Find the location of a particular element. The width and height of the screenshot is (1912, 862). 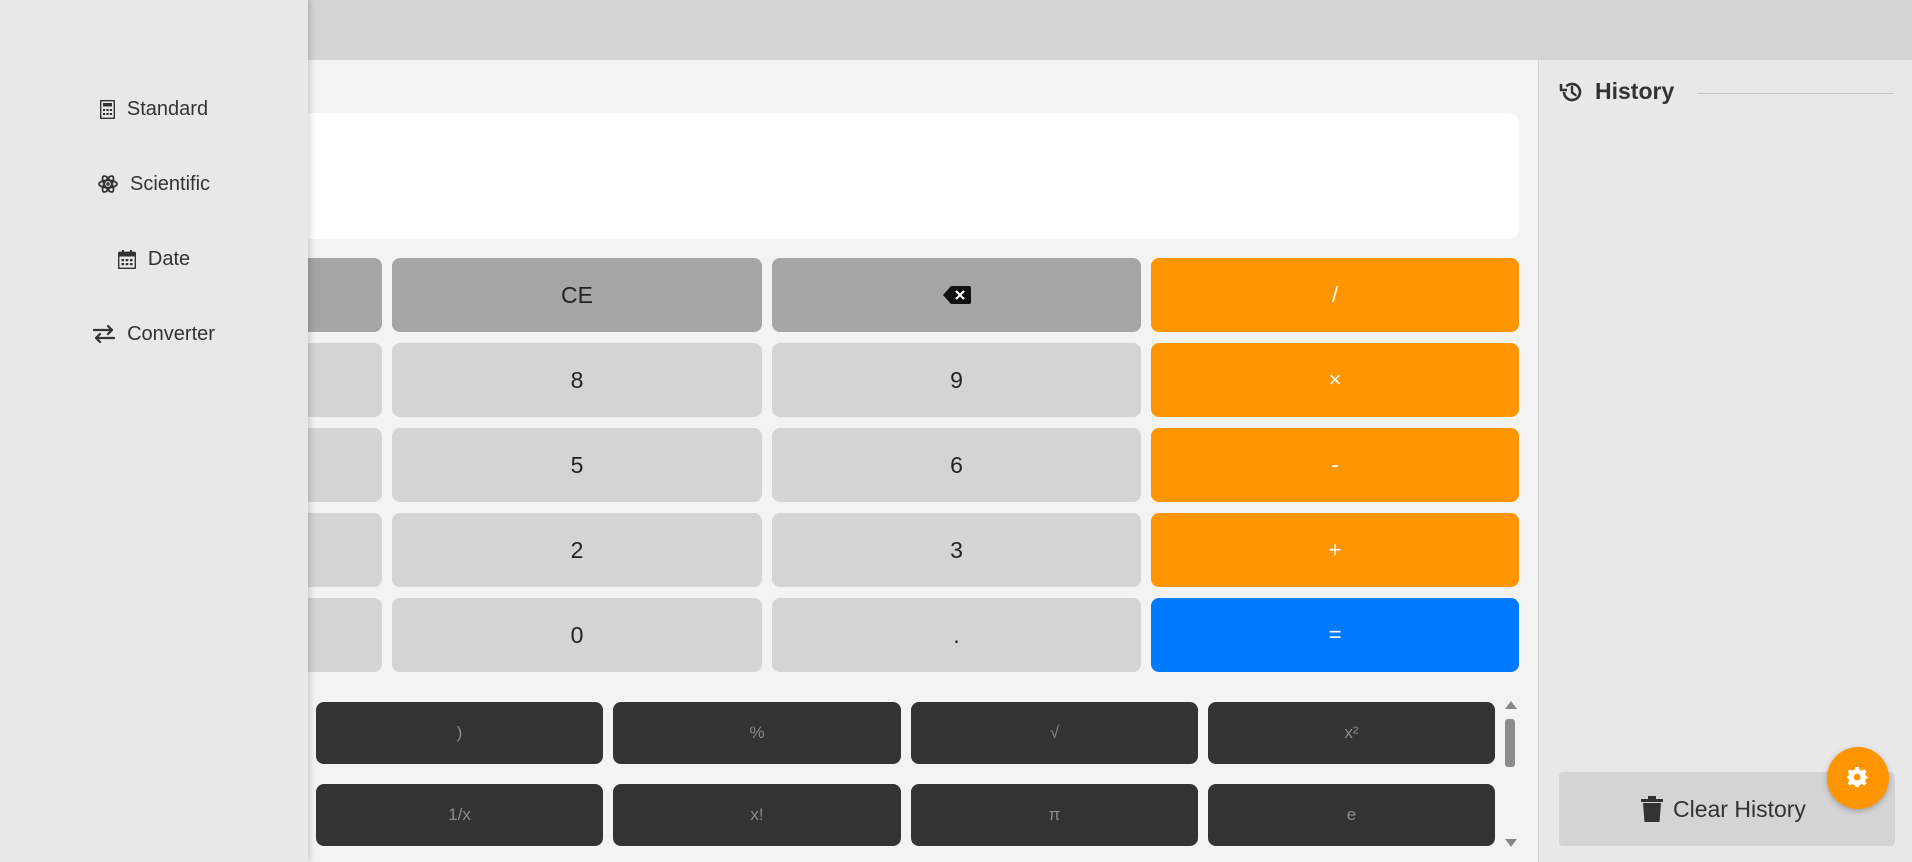

percent-button: % is located at coordinates (757, 733).